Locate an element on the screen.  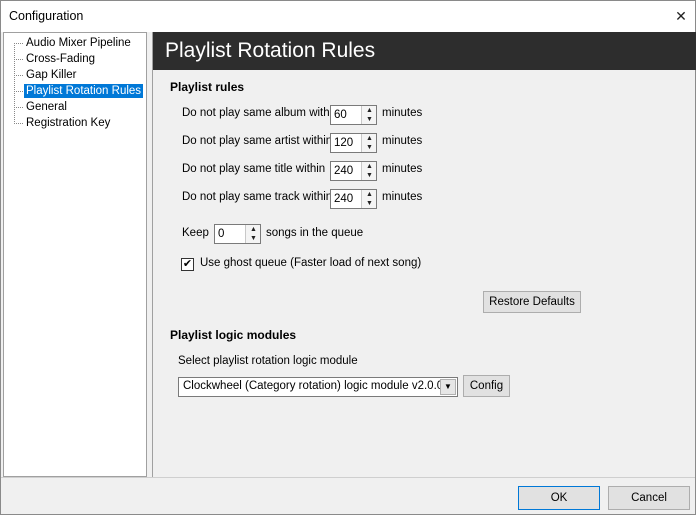
keep-label: Keep is located at coordinates (195, 233).